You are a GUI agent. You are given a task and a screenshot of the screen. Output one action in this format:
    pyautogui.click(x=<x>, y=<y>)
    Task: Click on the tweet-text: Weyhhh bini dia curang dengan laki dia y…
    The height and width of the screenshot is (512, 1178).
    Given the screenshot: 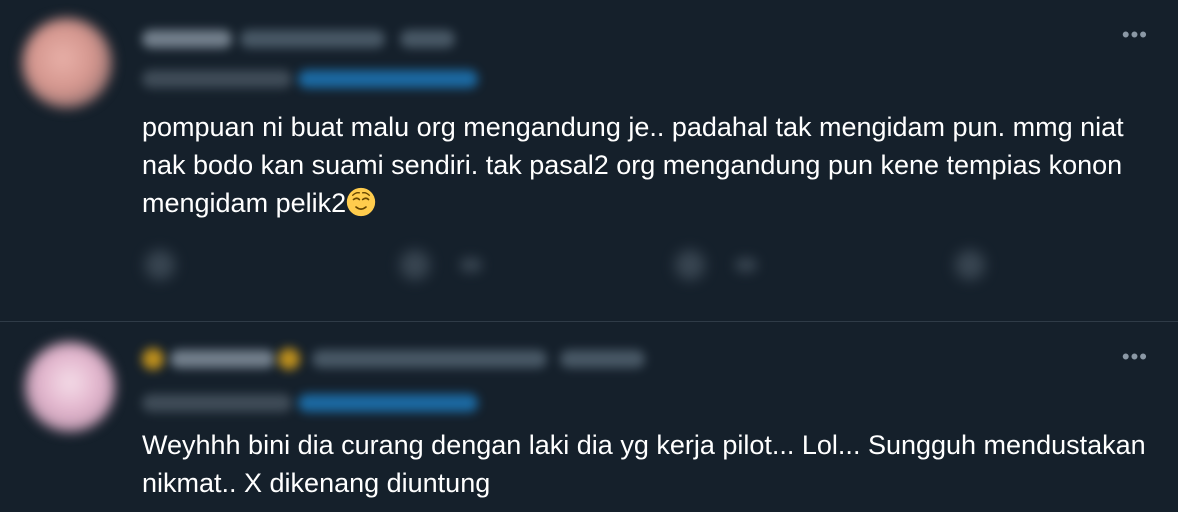 What is the action you would take?
    pyautogui.click(x=648, y=464)
    